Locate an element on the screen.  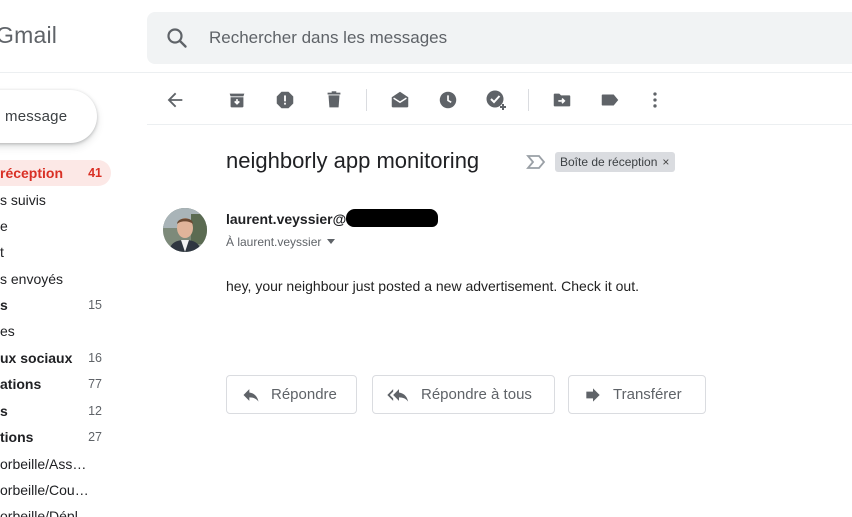
sidebar-item-count: 27 is located at coordinates (95, 437).